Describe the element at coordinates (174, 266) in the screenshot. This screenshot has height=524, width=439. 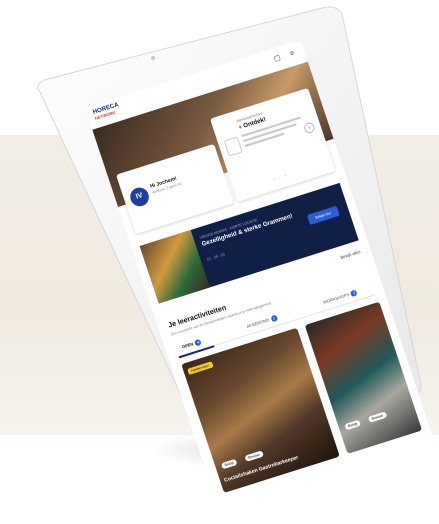
I see `promo-image` at that location.